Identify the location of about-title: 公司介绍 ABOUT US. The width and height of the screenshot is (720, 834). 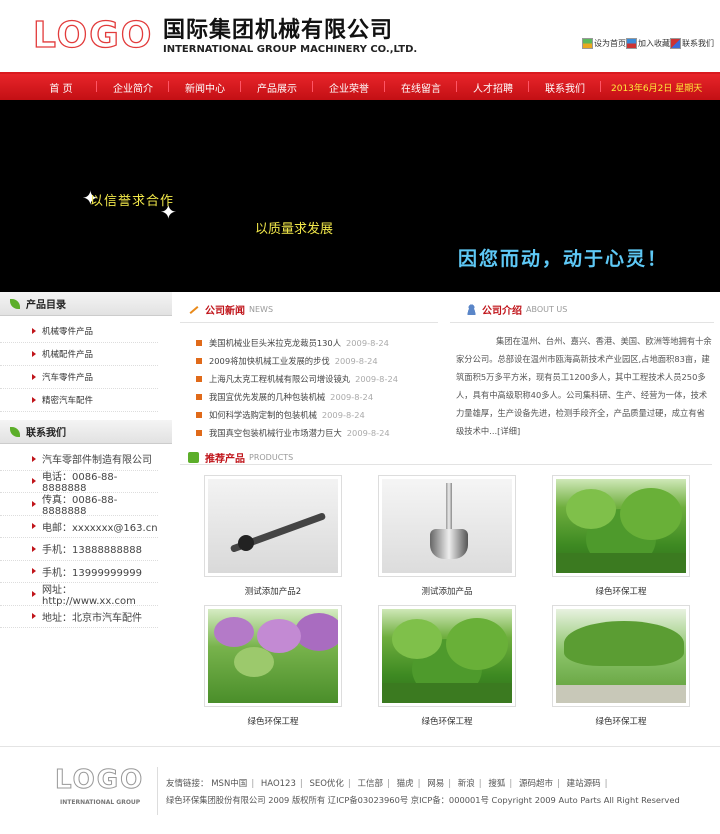
(516, 309).